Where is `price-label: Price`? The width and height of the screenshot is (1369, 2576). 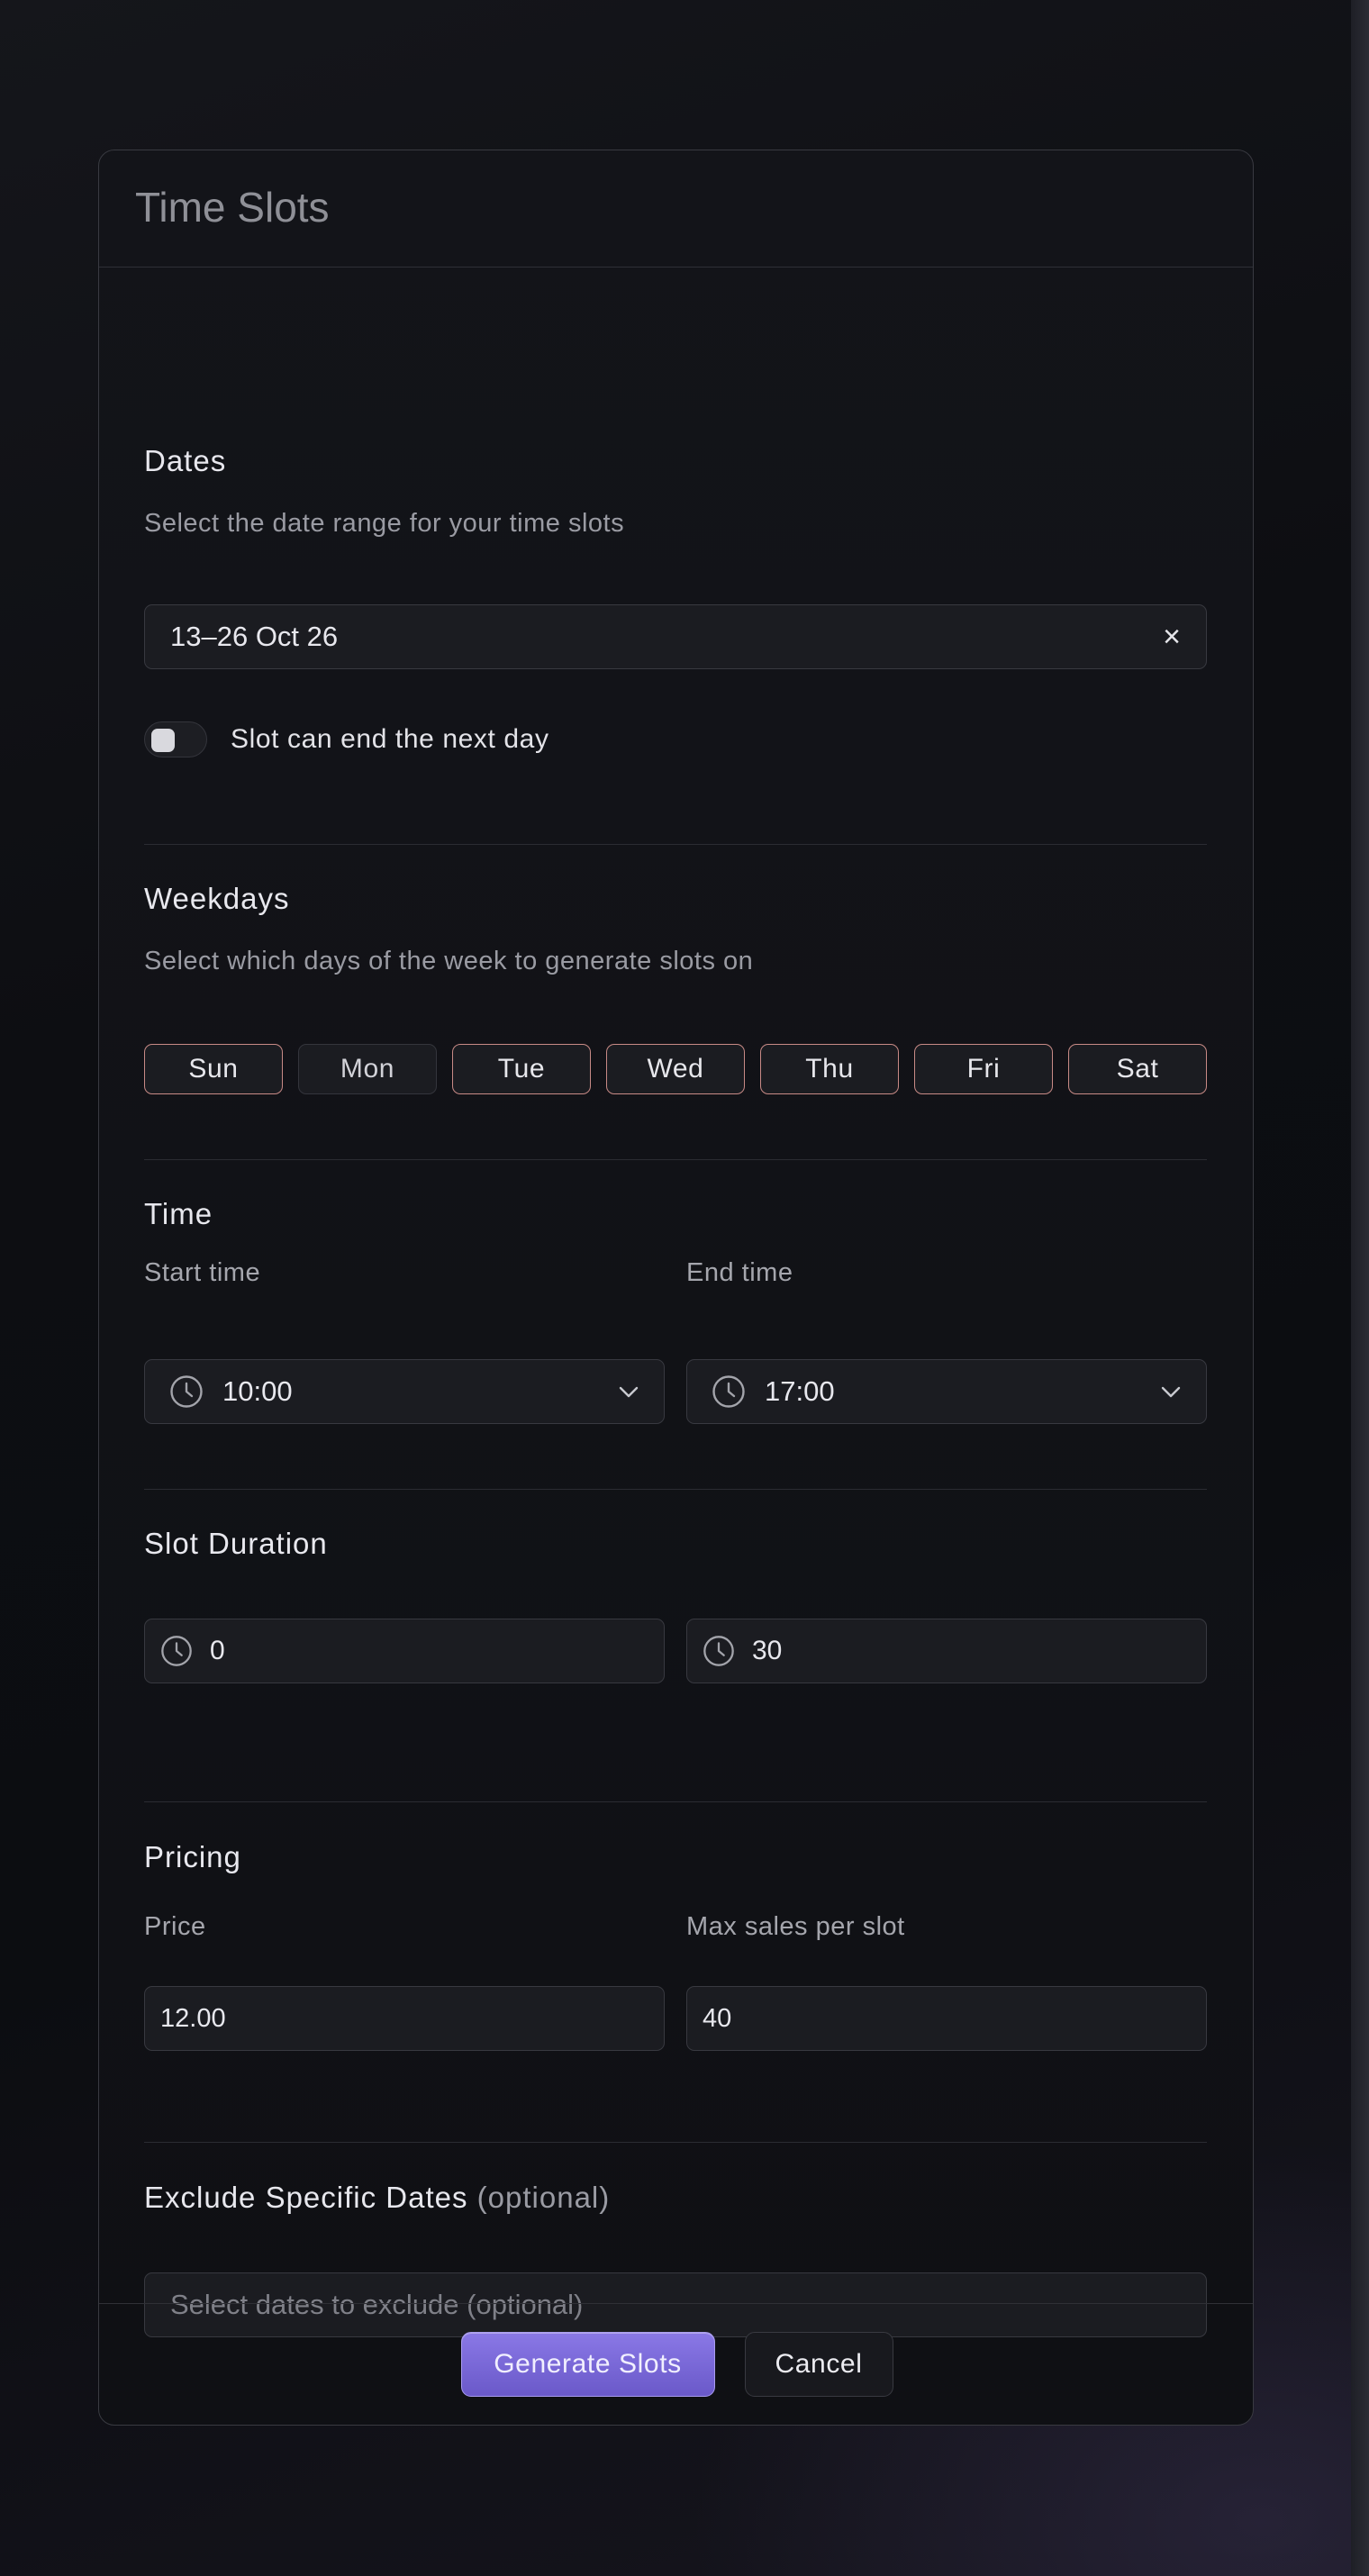 price-label: Price is located at coordinates (175, 1927).